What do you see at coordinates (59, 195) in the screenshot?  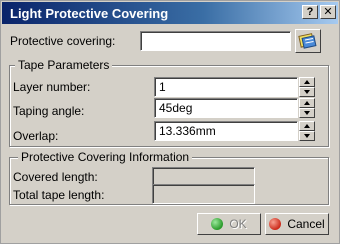 I see `total-tape-length-label: Total tape length:` at bounding box center [59, 195].